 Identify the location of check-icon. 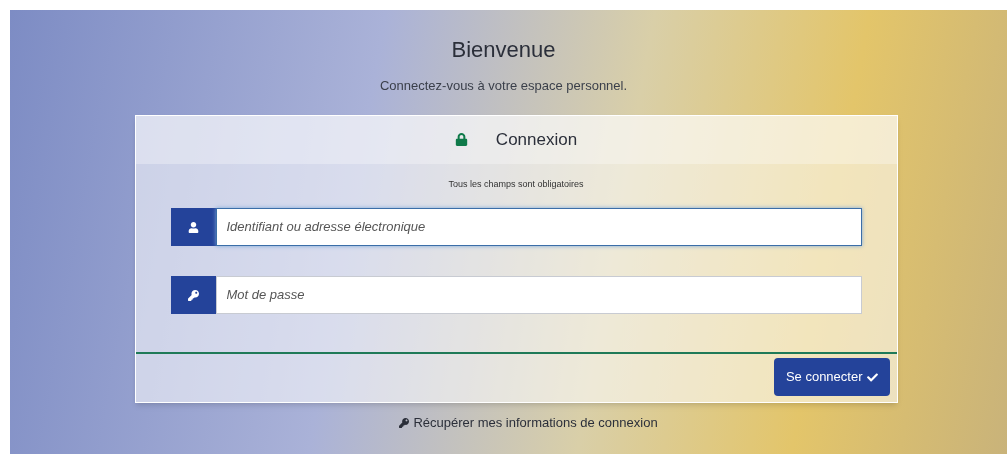
(872, 377).